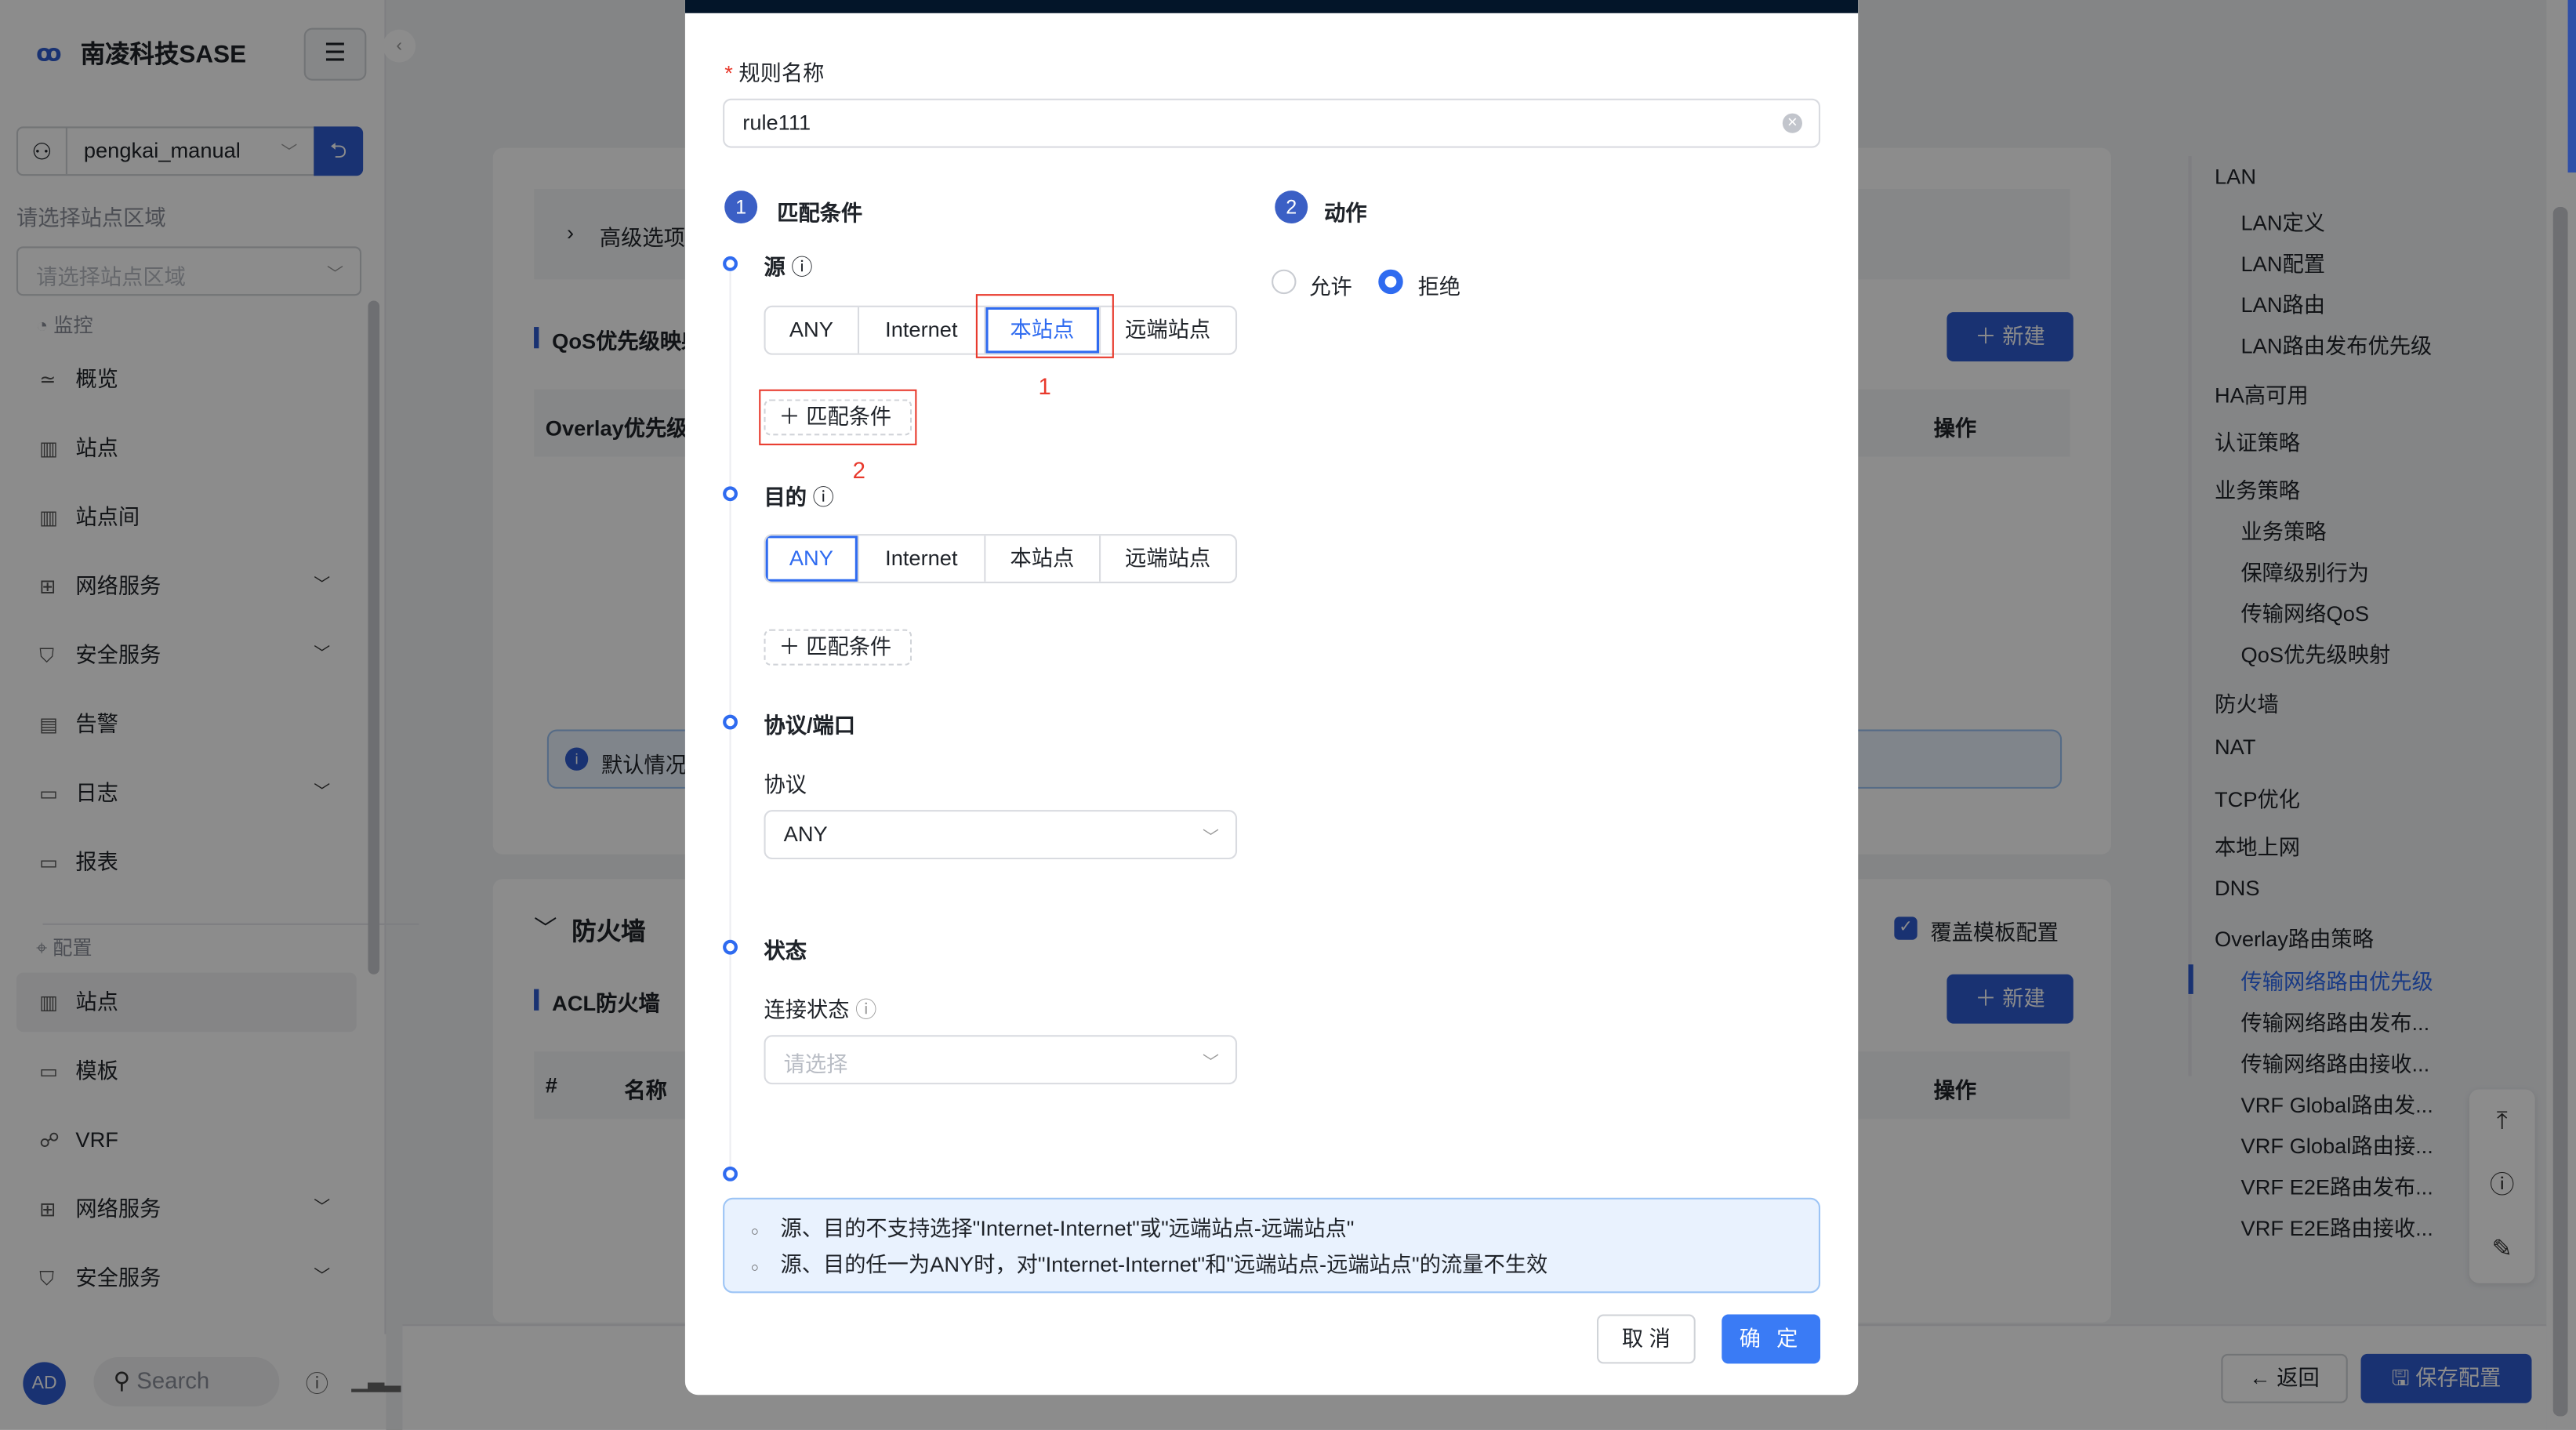 This screenshot has width=2576, height=1430. What do you see at coordinates (1272, 6) in the screenshot?
I see `modal-header` at bounding box center [1272, 6].